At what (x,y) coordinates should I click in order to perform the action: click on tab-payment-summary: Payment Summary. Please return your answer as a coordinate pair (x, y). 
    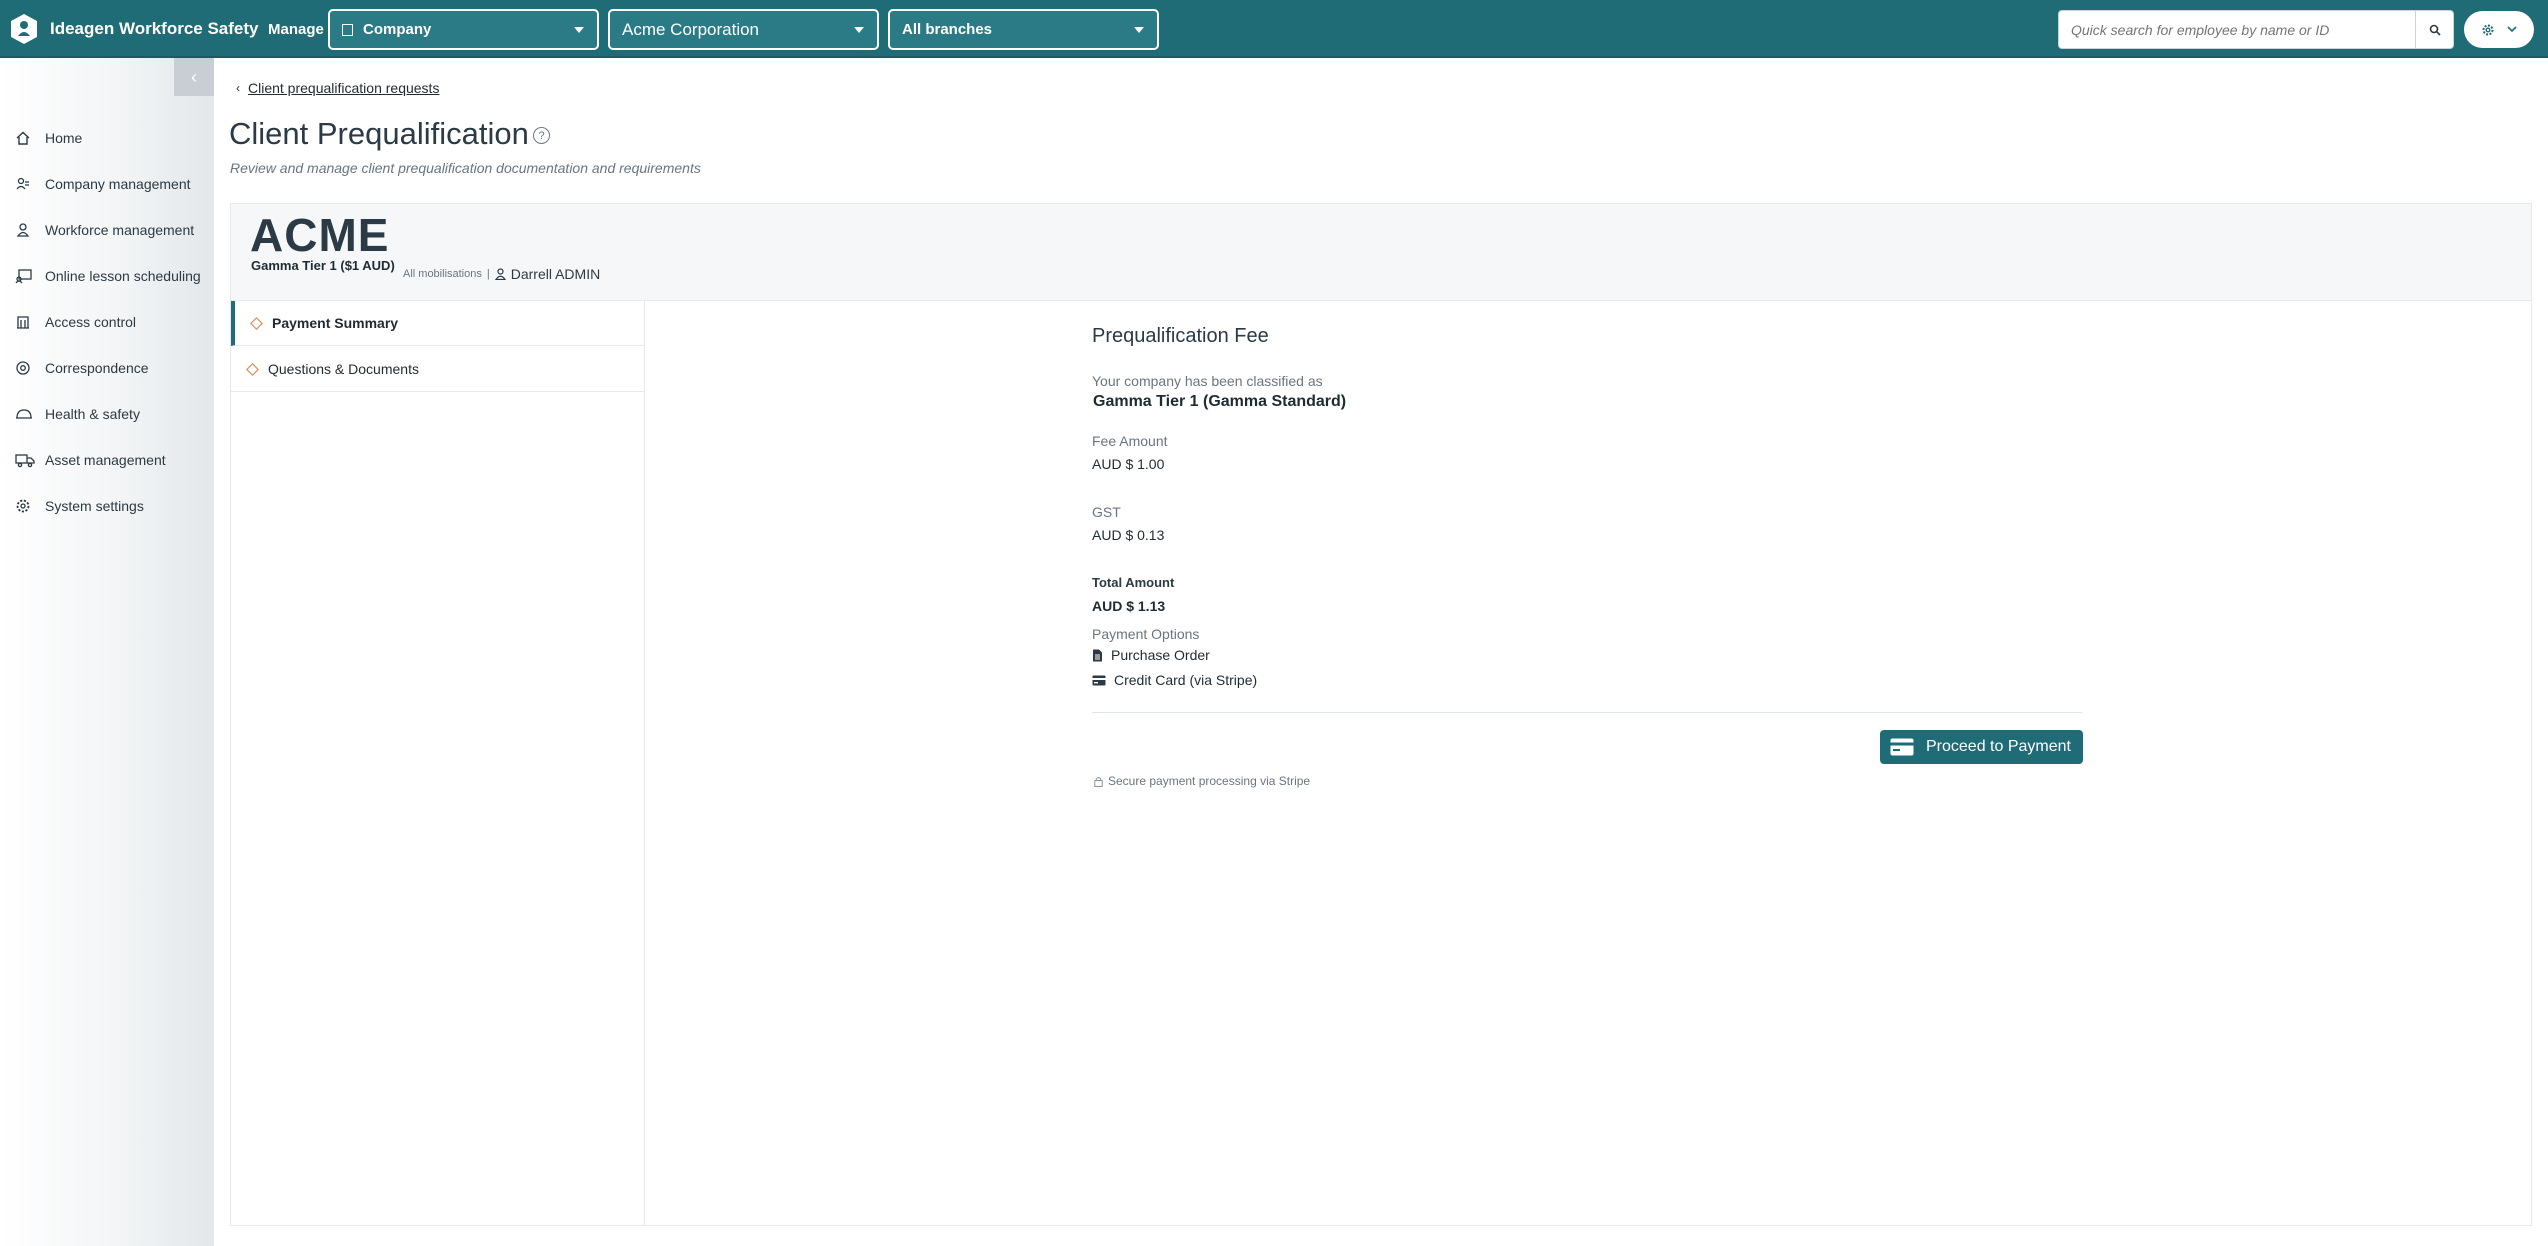
    Looking at the image, I should click on (438, 323).